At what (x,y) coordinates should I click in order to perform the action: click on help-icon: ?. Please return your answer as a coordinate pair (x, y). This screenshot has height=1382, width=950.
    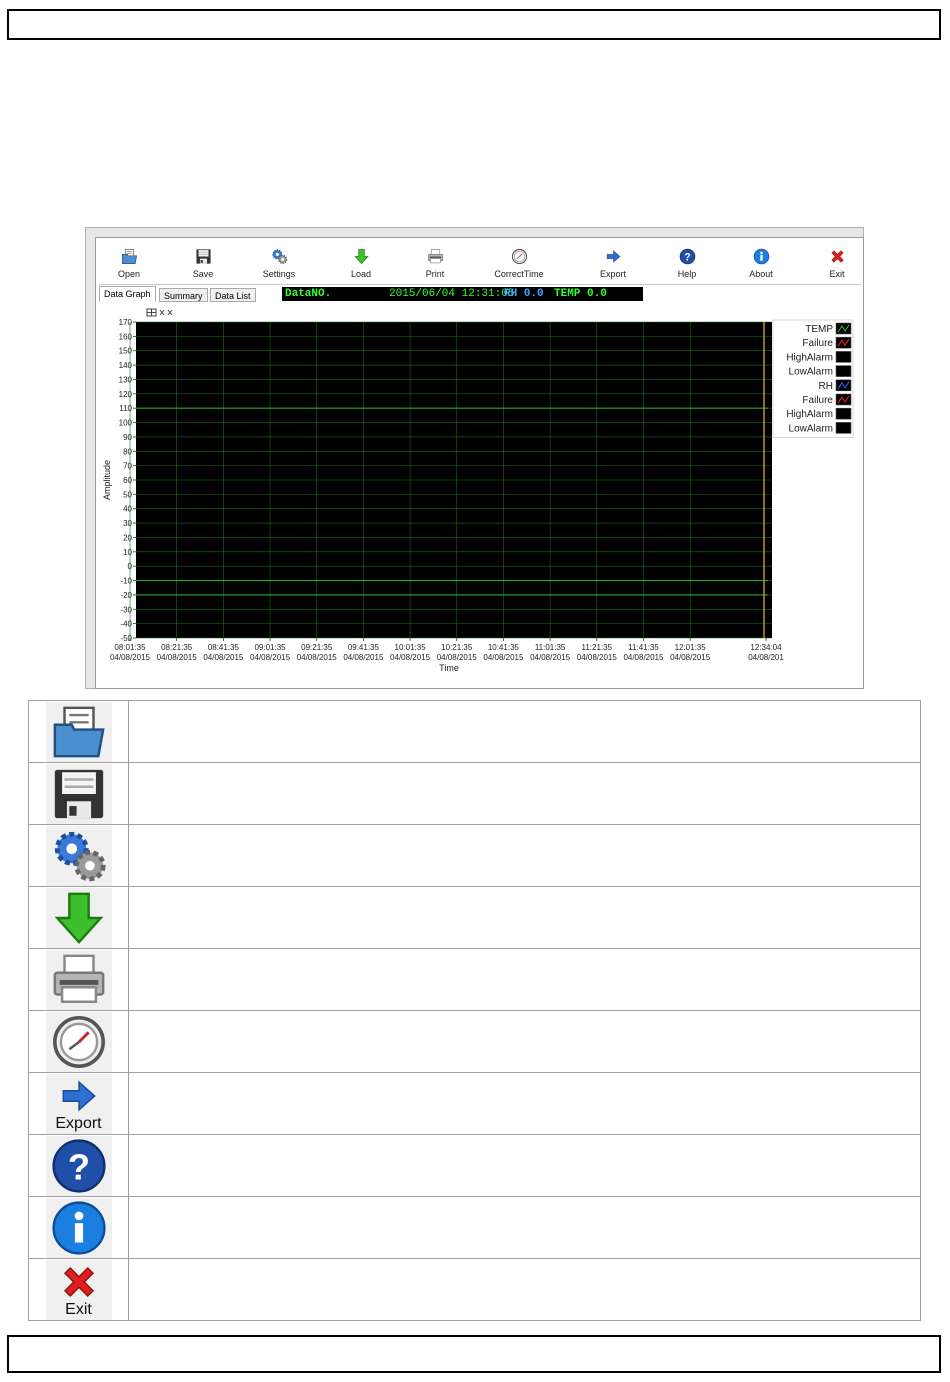
    Looking at the image, I should click on (78, 1165).